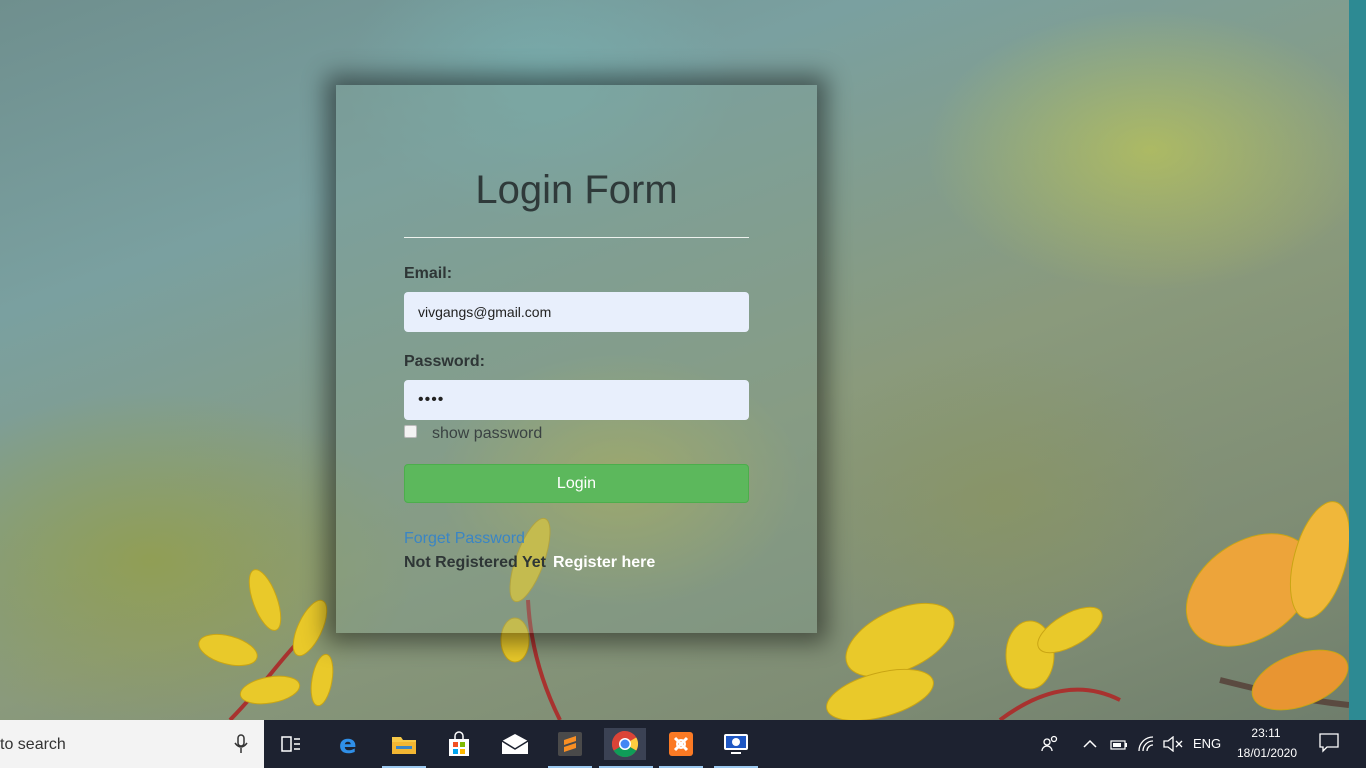 This screenshot has width=1366, height=768. I want to click on clock-time: 23:11, so click(1266, 733).